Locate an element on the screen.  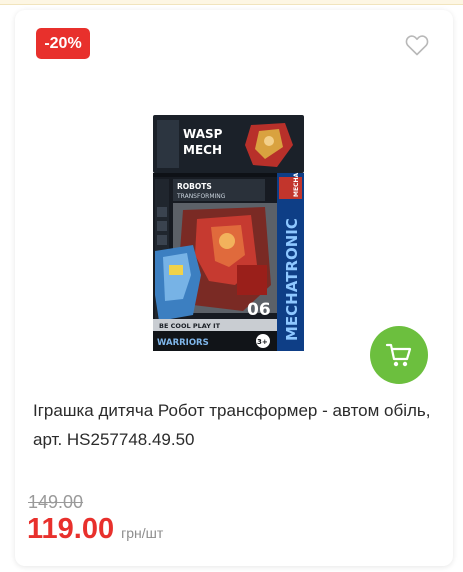
box-banner-line1: ROBOTS is located at coordinates (194, 186).